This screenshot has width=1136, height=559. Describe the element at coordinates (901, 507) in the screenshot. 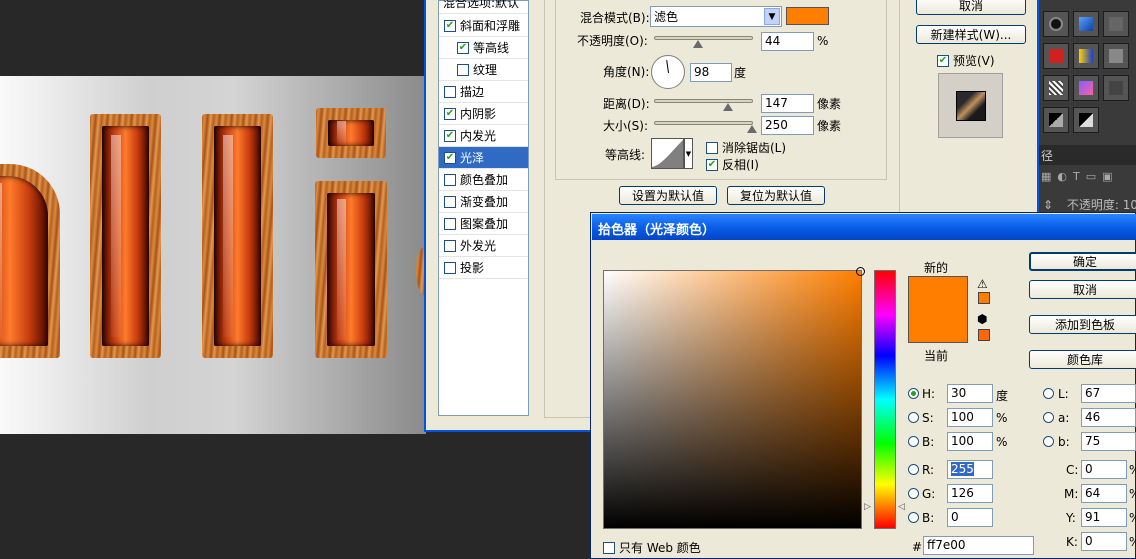

I see `hue-slider-right-arrow: ◁` at that location.